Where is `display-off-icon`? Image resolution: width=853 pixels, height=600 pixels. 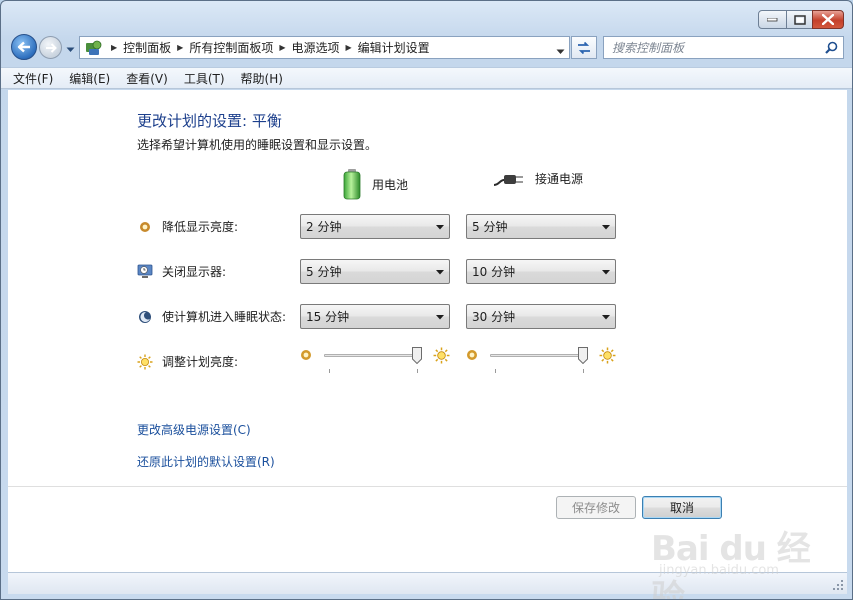
display-off-icon is located at coordinates (145, 272).